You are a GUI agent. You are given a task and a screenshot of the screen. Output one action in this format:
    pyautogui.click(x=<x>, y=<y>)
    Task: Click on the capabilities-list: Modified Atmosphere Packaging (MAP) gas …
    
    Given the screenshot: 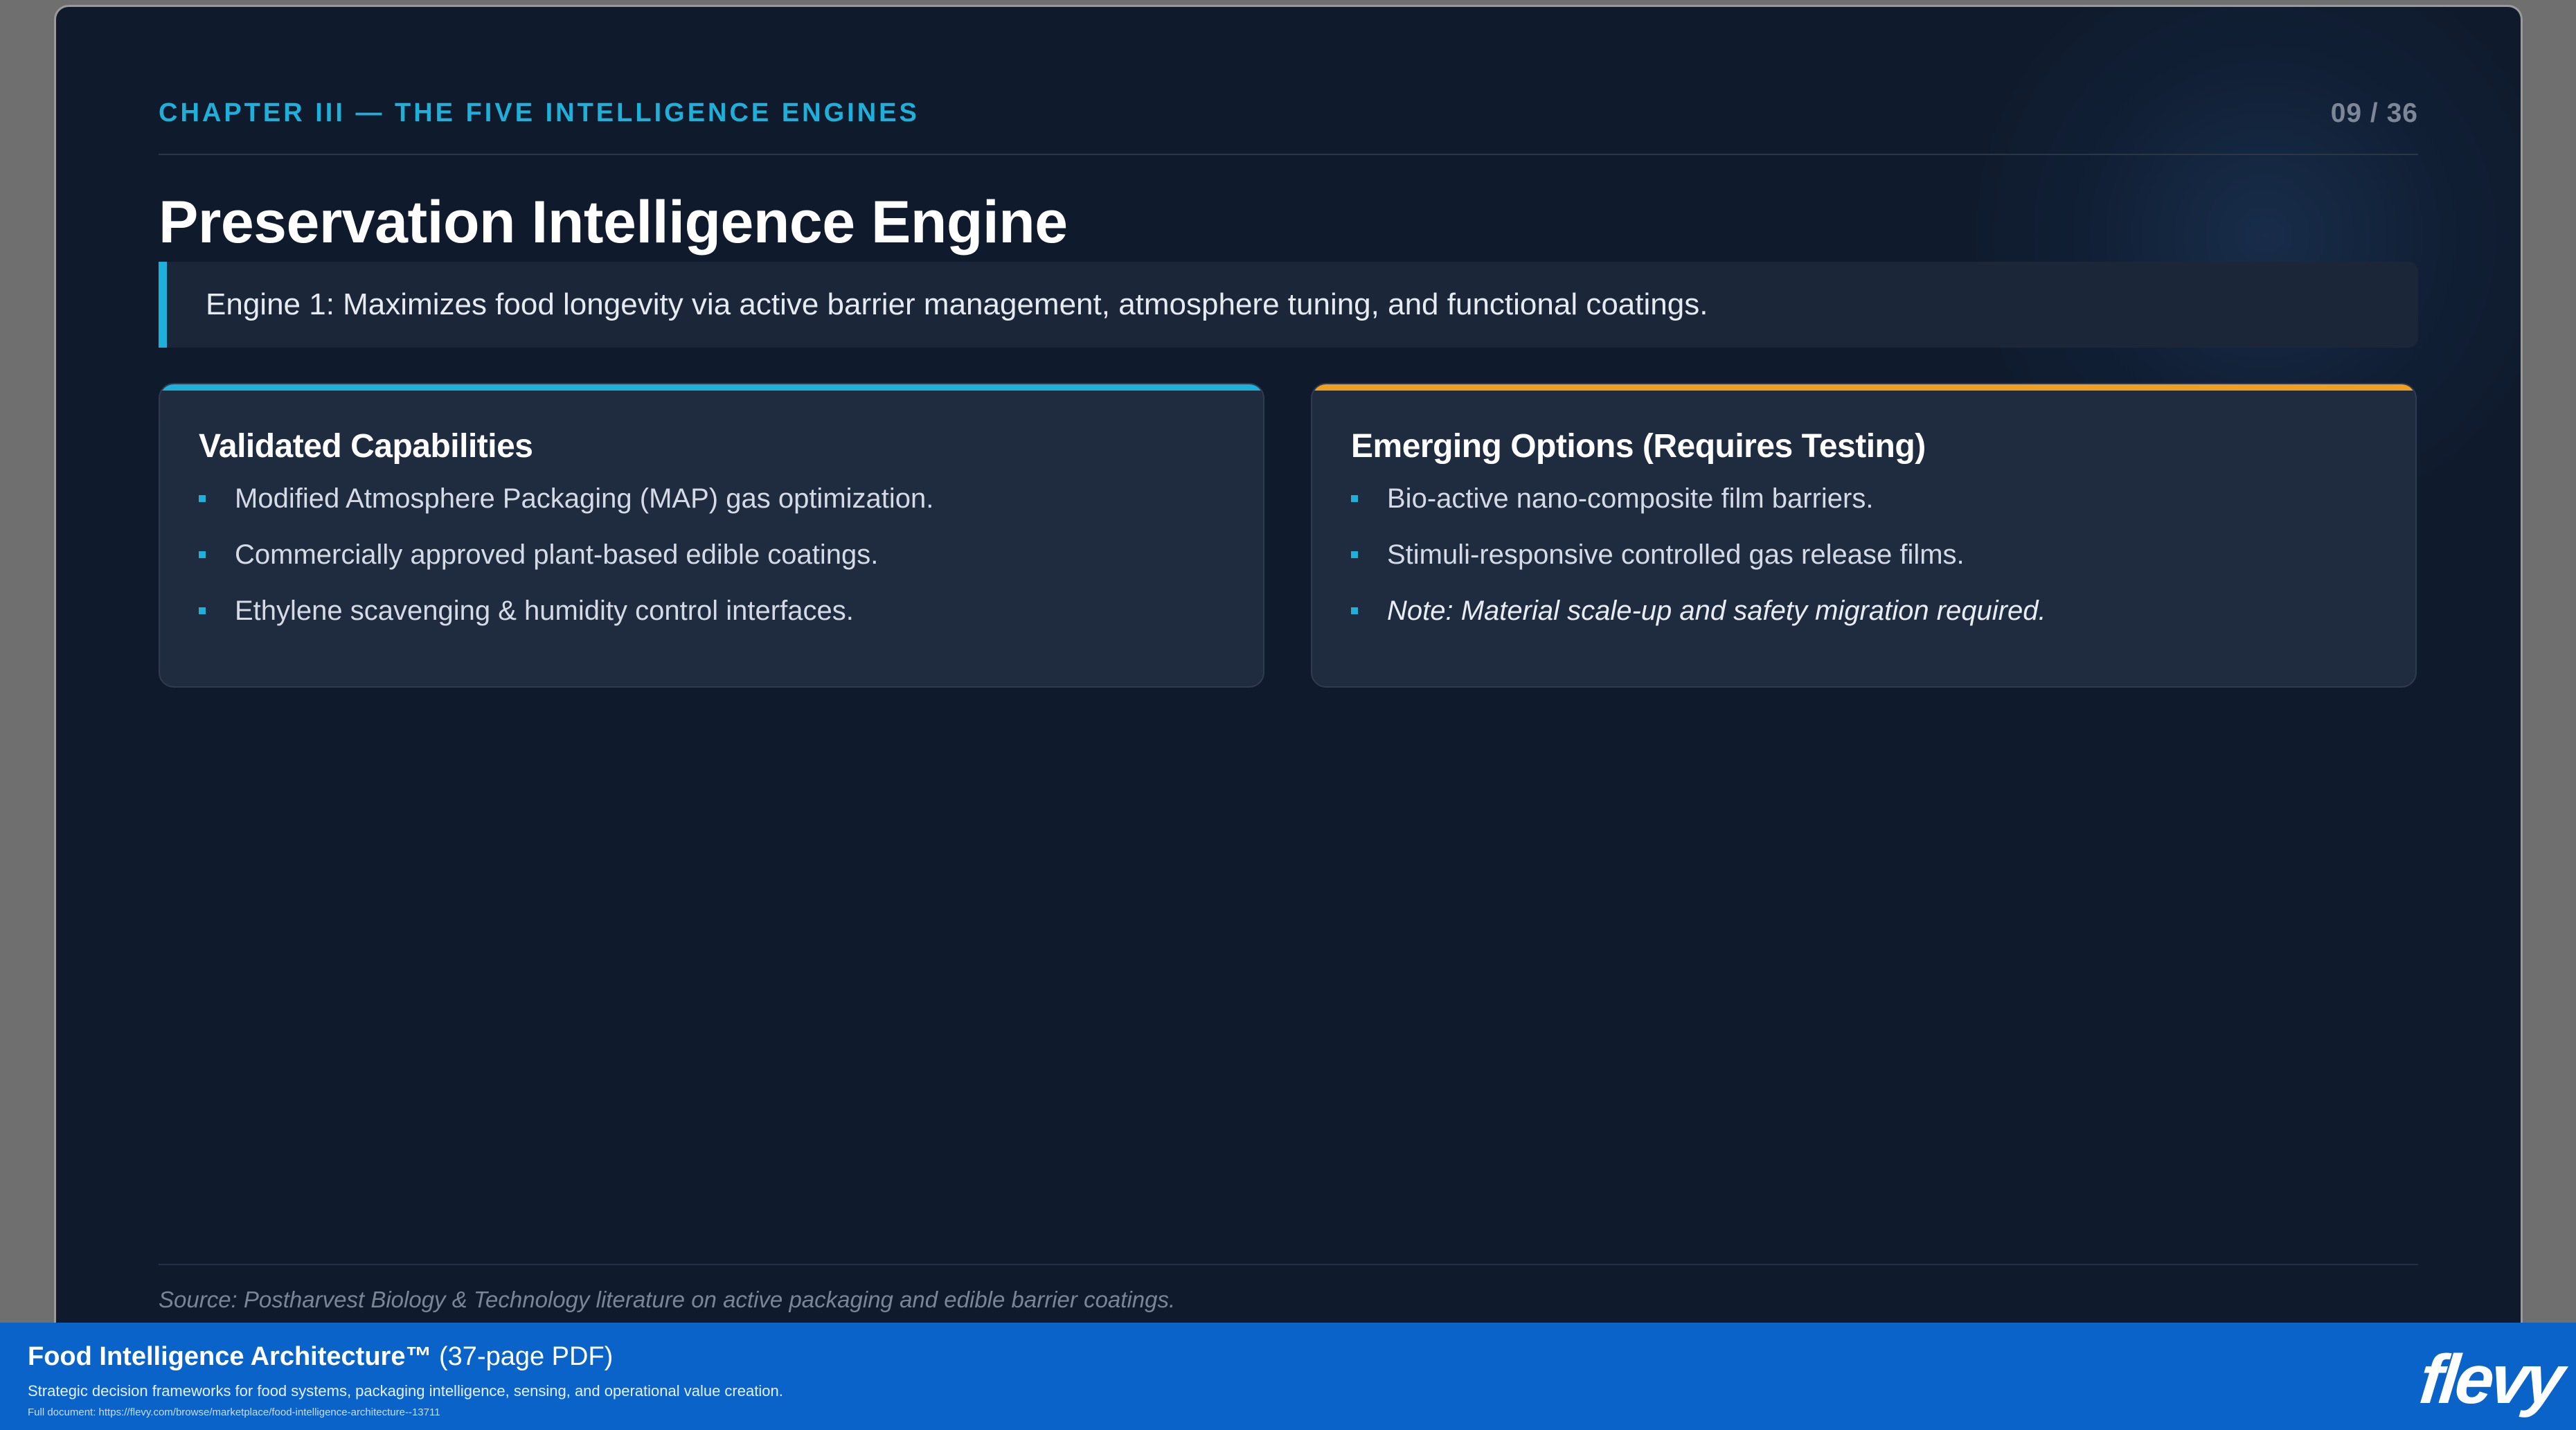 What is the action you would take?
    pyautogui.click(x=566, y=565)
    